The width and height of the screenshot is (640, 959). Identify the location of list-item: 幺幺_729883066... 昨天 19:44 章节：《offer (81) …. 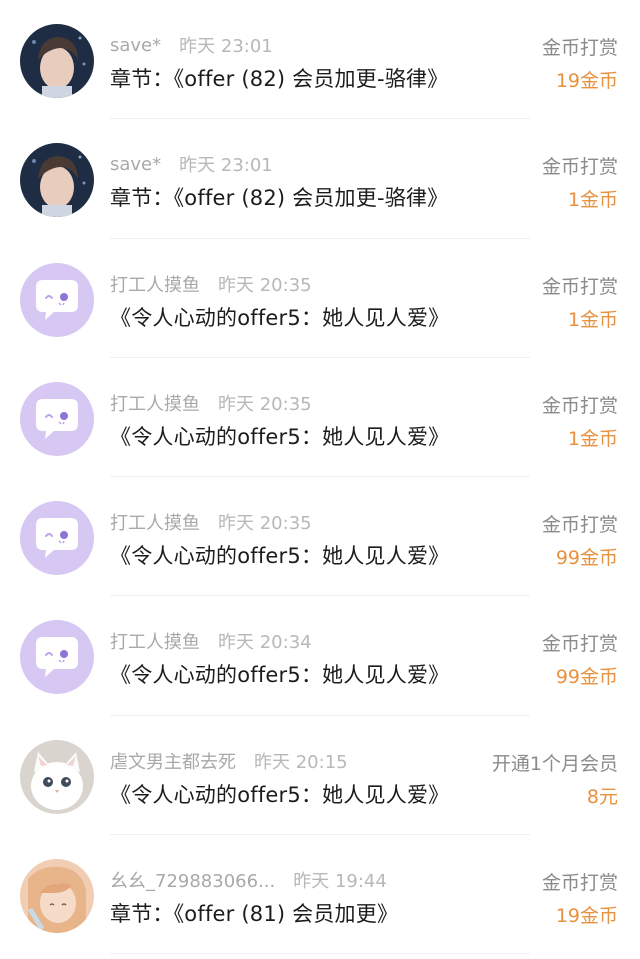
(320, 895).